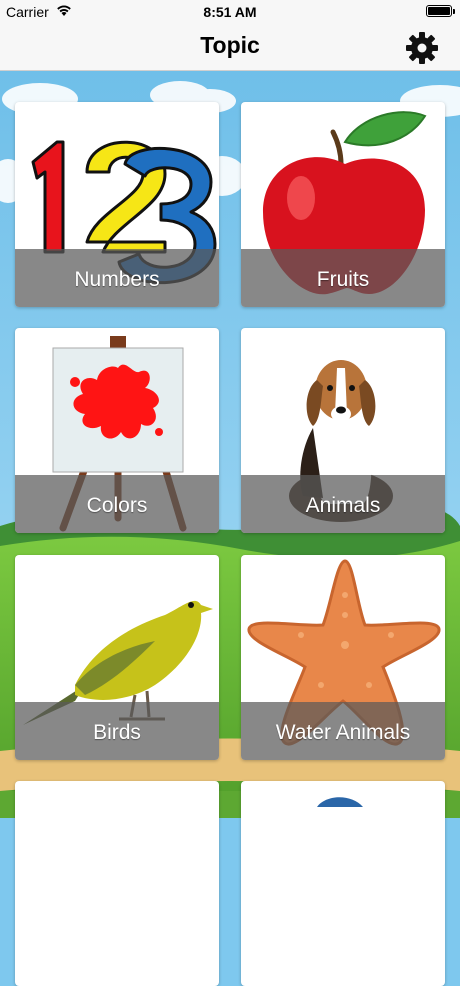 Image resolution: width=460 pixels, height=986 pixels. I want to click on navigation-bar: Topic, so click(230, 47).